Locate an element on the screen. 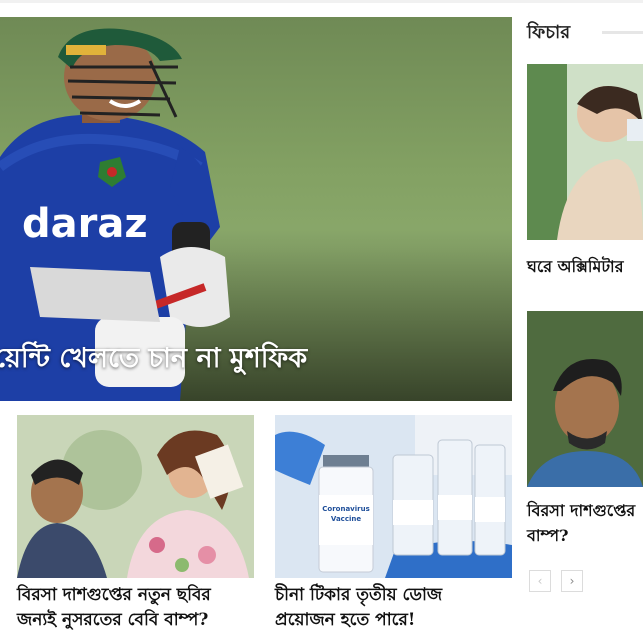 The image size is (643, 643). vaccine-photo: Coronavirus Vaccine is located at coordinates (393, 496).